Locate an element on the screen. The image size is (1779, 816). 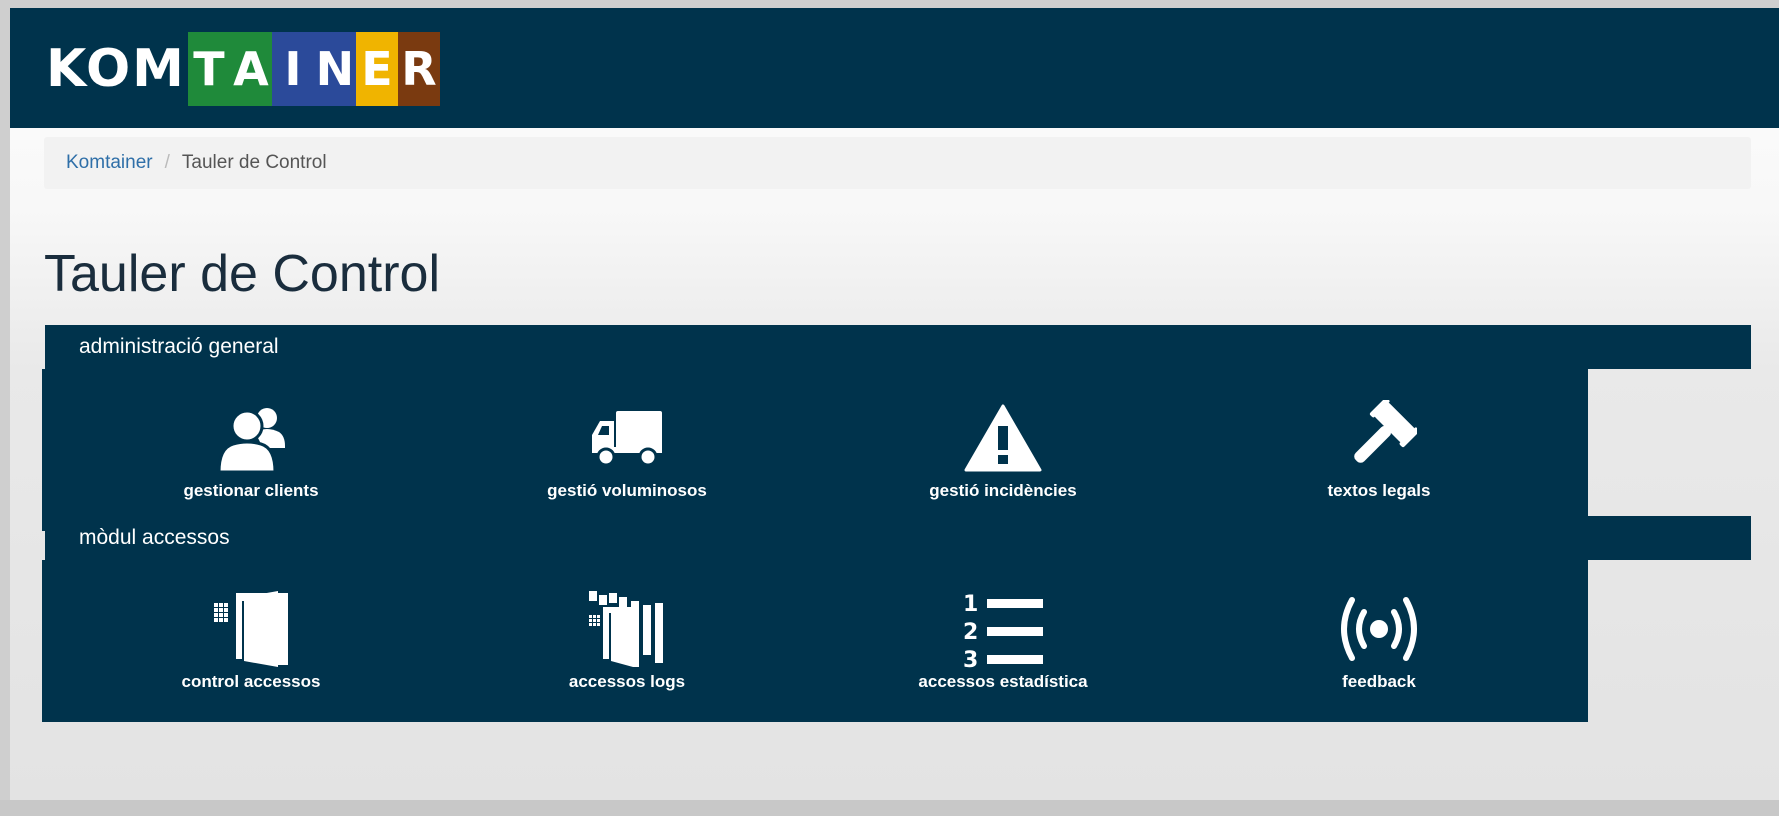
section-header-administracio: administració general is located at coordinates (898, 347).